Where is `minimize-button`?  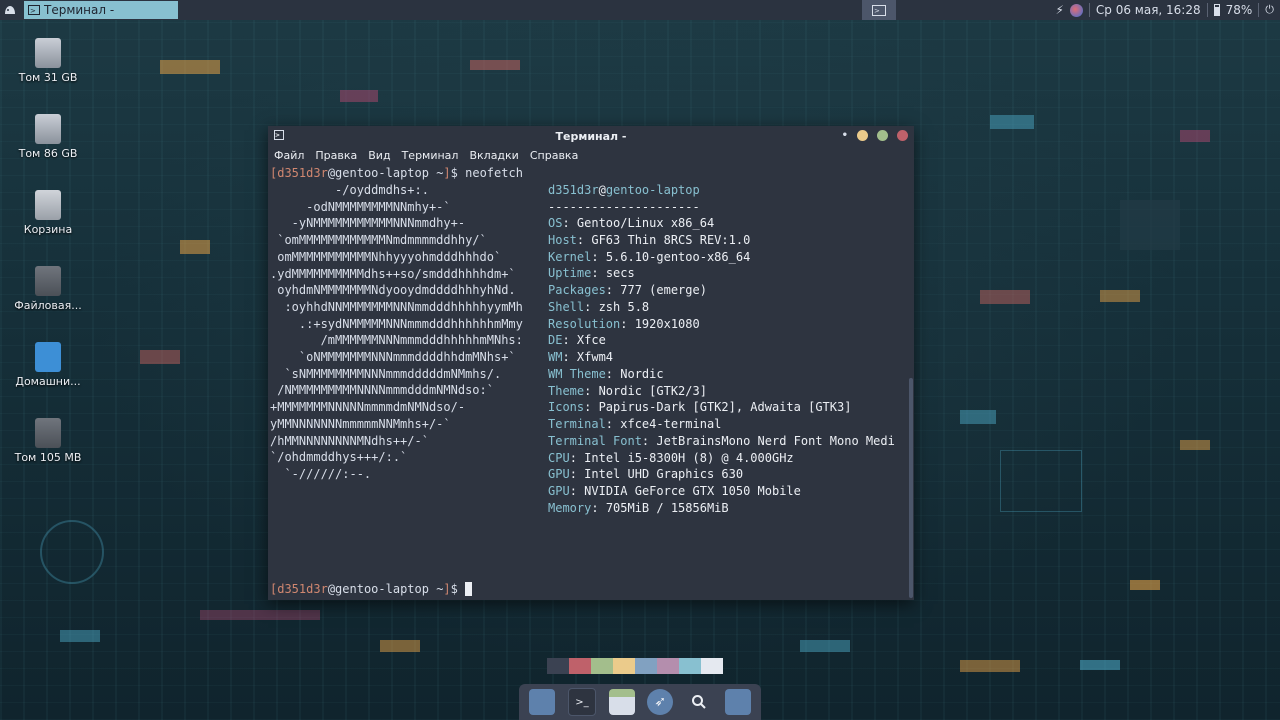 minimize-button is located at coordinates (862, 135).